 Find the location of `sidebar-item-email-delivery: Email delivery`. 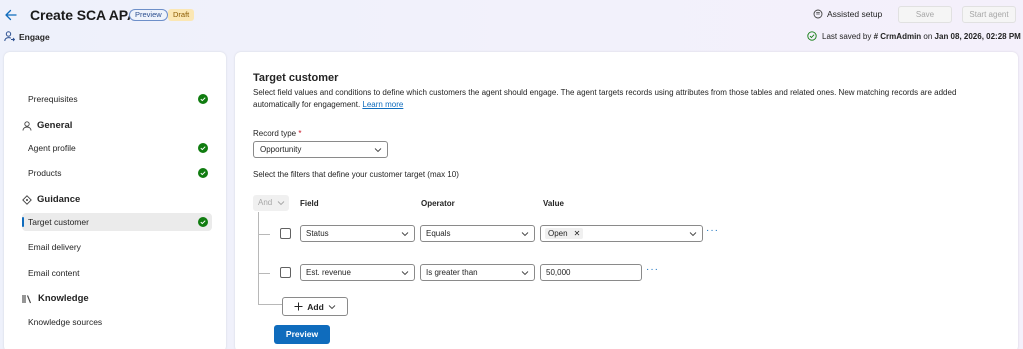

sidebar-item-email-delivery: Email delivery is located at coordinates (117, 247).